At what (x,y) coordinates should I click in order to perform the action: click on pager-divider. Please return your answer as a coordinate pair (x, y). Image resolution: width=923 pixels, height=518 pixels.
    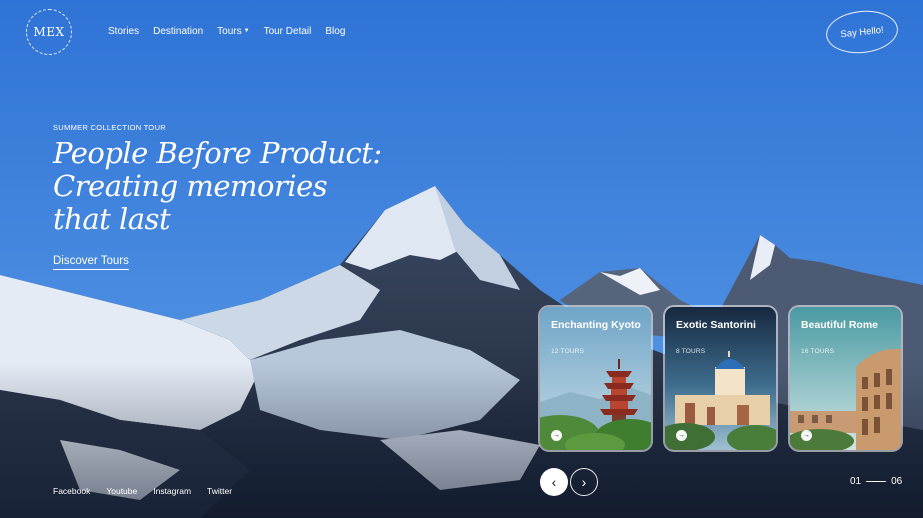
    Looking at the image, I should click on (876, 481).